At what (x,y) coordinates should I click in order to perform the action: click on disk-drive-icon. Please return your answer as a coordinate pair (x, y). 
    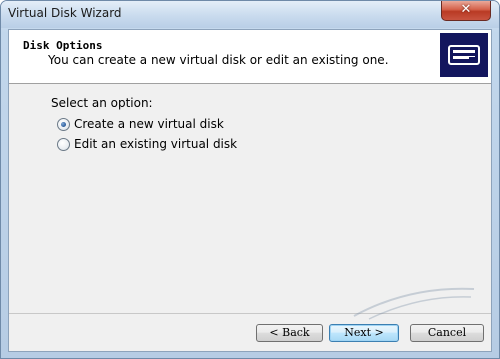
    Looking at the image, I should click on (464, 55).